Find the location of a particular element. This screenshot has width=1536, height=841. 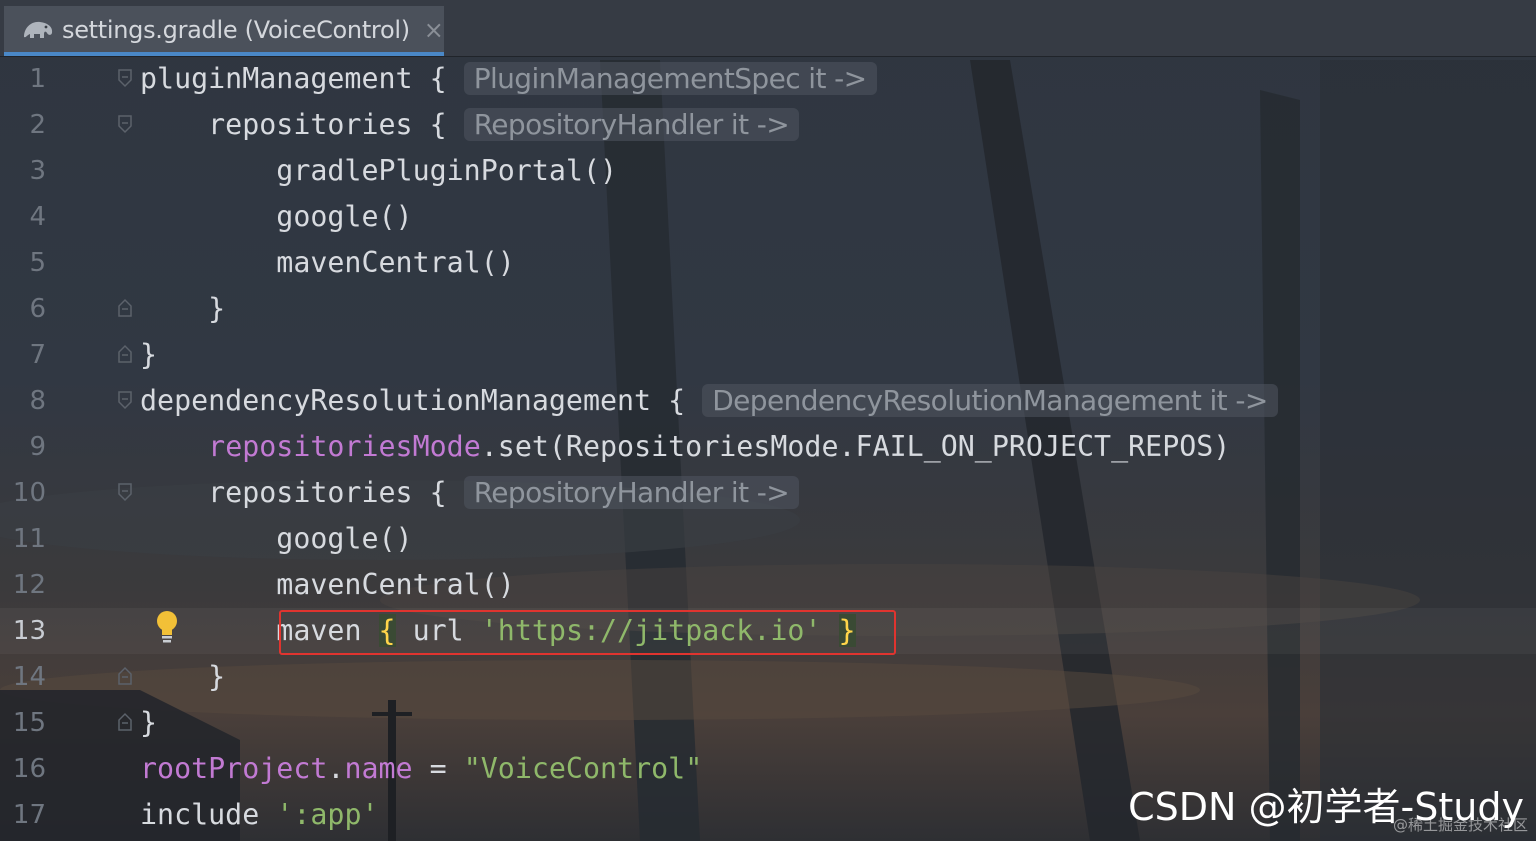

code-text: gradlePluginPortal() is located at coordinates (379, 170).